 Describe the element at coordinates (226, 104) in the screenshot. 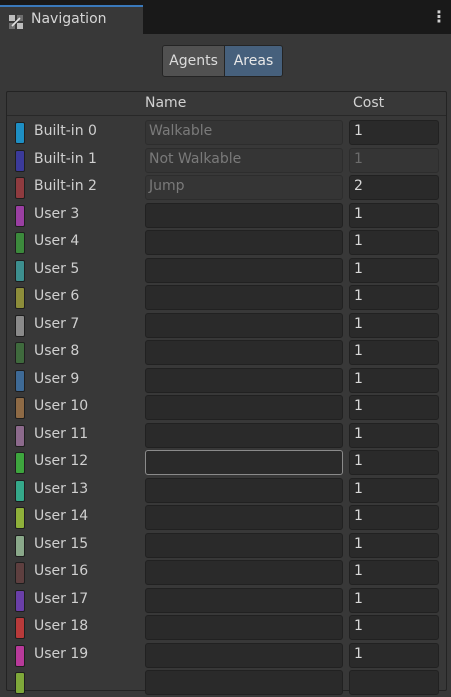

I see `table-header: Name Cost` at that location.